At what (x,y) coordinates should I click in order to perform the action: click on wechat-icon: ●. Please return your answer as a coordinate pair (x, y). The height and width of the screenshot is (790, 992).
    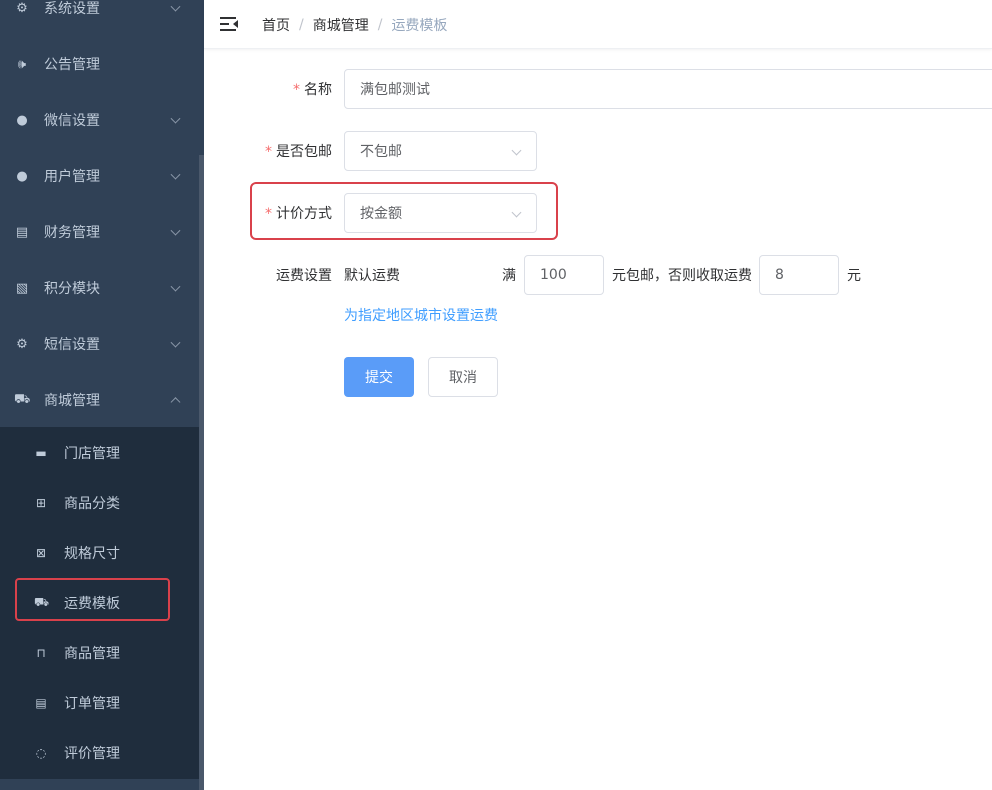
    Looking at the image, I should click on (22, 120).